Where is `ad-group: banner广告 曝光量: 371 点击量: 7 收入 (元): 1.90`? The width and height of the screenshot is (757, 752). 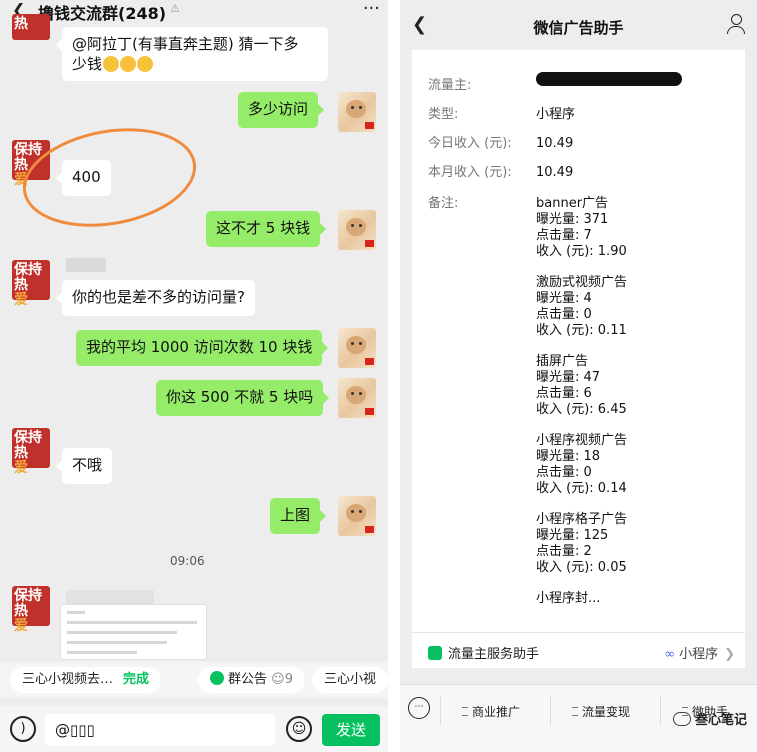
ad-group: banner广告 曝光量: 371 点击量: 7 收入 (元): 1.90 is located at coordinates (636, 228).